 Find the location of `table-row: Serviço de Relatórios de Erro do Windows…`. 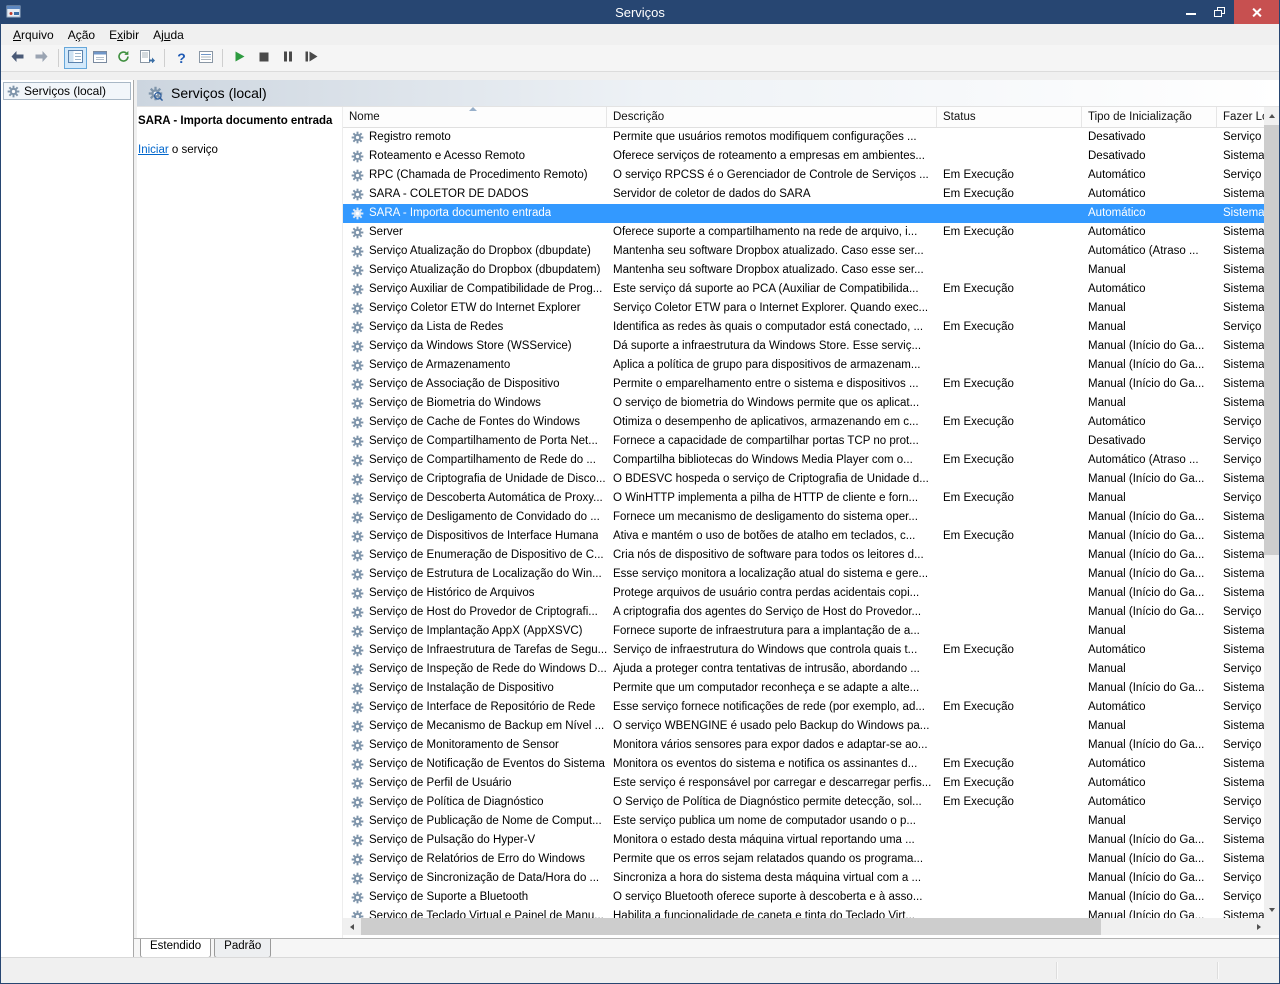

table-row: Serviço de Relatórios de Erro do Windows… is located at coordinates (805, 859).